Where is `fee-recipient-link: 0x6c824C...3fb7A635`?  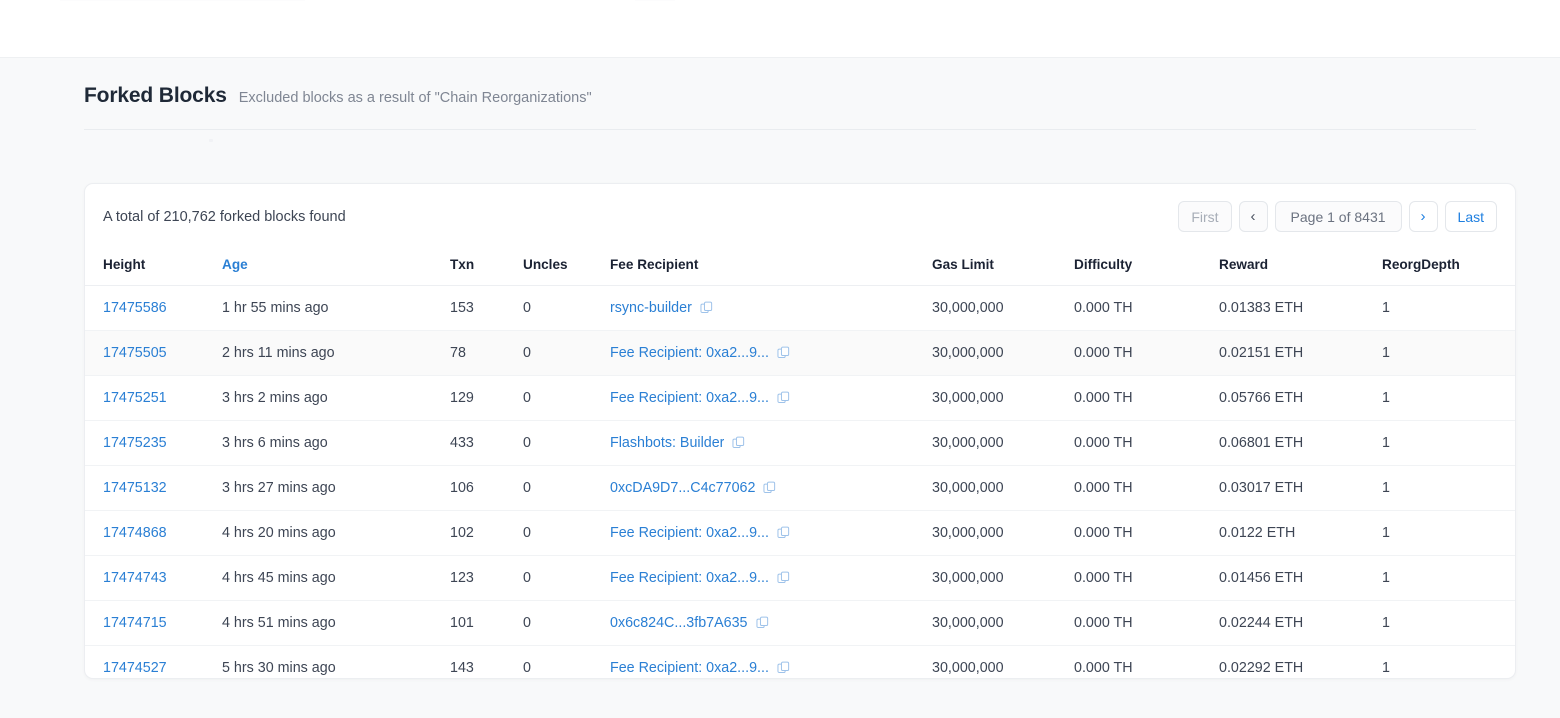
fee-recipient-link: 0x6c824C...3fb7A635 is located at coordinates (679, 623).